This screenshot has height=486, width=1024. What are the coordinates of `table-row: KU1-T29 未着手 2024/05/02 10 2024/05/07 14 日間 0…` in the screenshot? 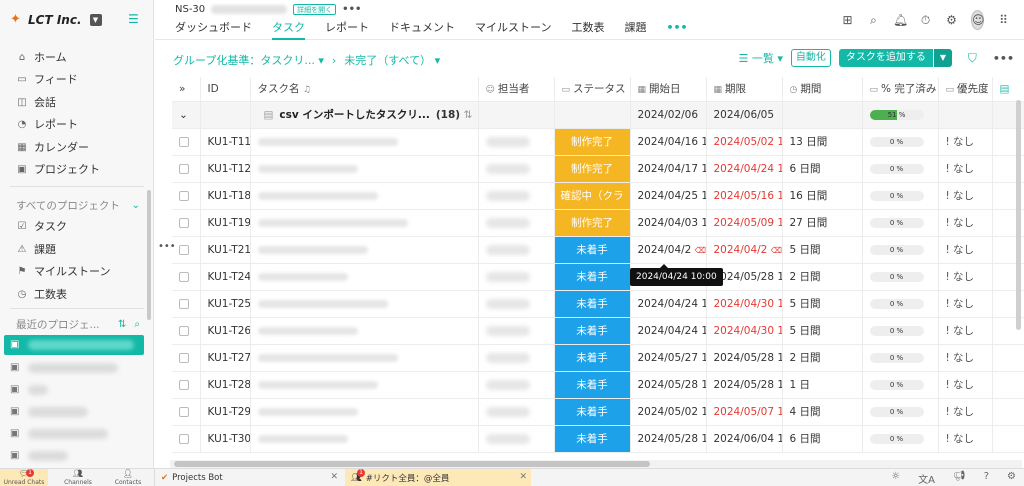 It's located at (598, 412).